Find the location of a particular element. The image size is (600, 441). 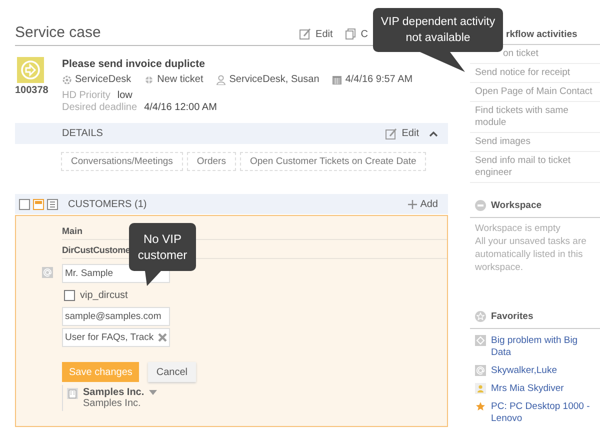

workspace-text: All your unsaved tasks are automatically listed in this workspace. is located at coordinates (531, 254).